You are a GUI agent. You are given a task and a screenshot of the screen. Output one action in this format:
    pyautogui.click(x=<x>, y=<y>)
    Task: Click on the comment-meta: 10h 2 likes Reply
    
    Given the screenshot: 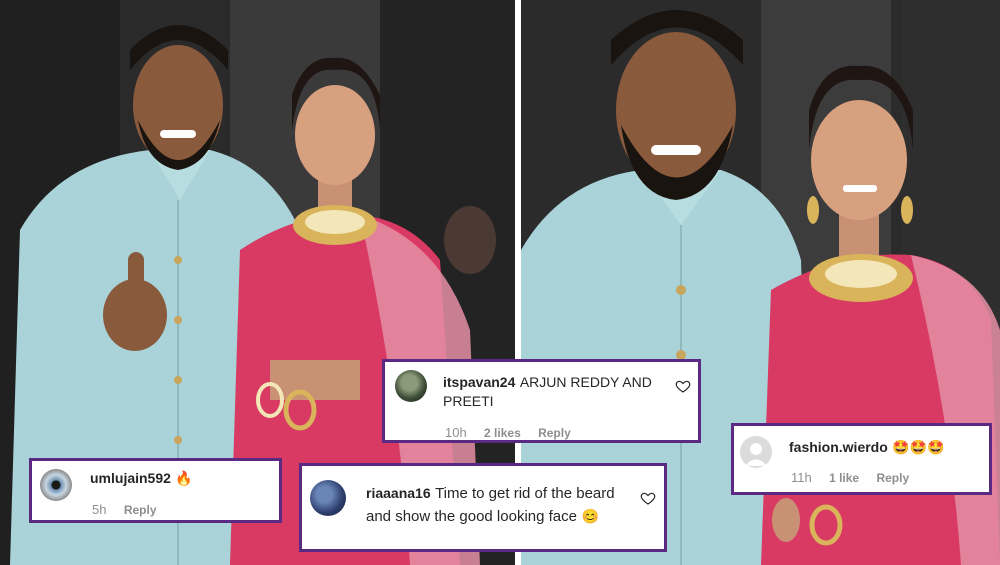 What is the action you would take?
    pyautogui.click(x=515, y=432)
    